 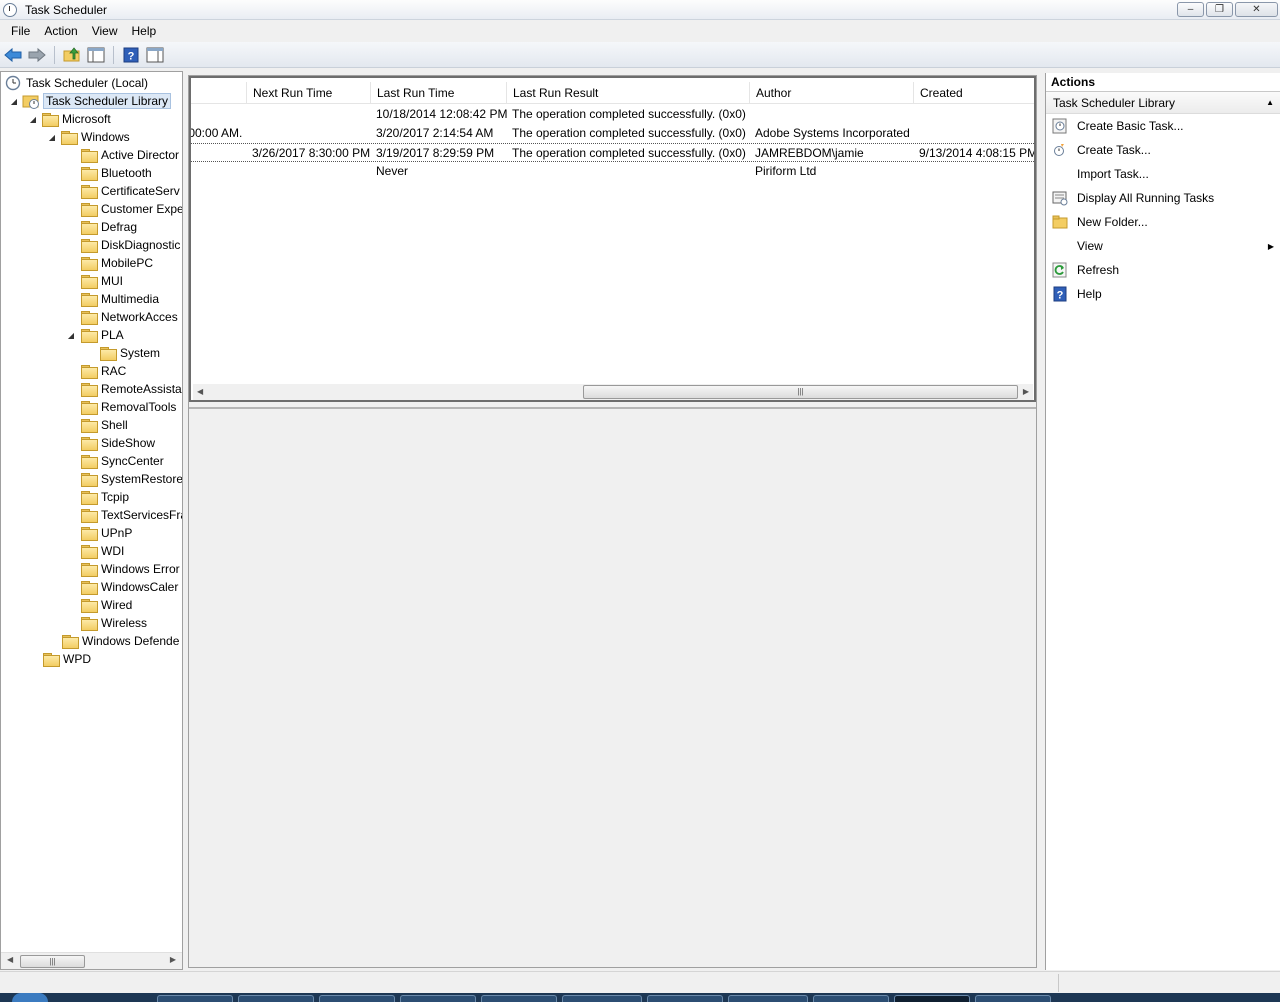 I want to click on taskbar-item-active, so click(x=932, y=998).